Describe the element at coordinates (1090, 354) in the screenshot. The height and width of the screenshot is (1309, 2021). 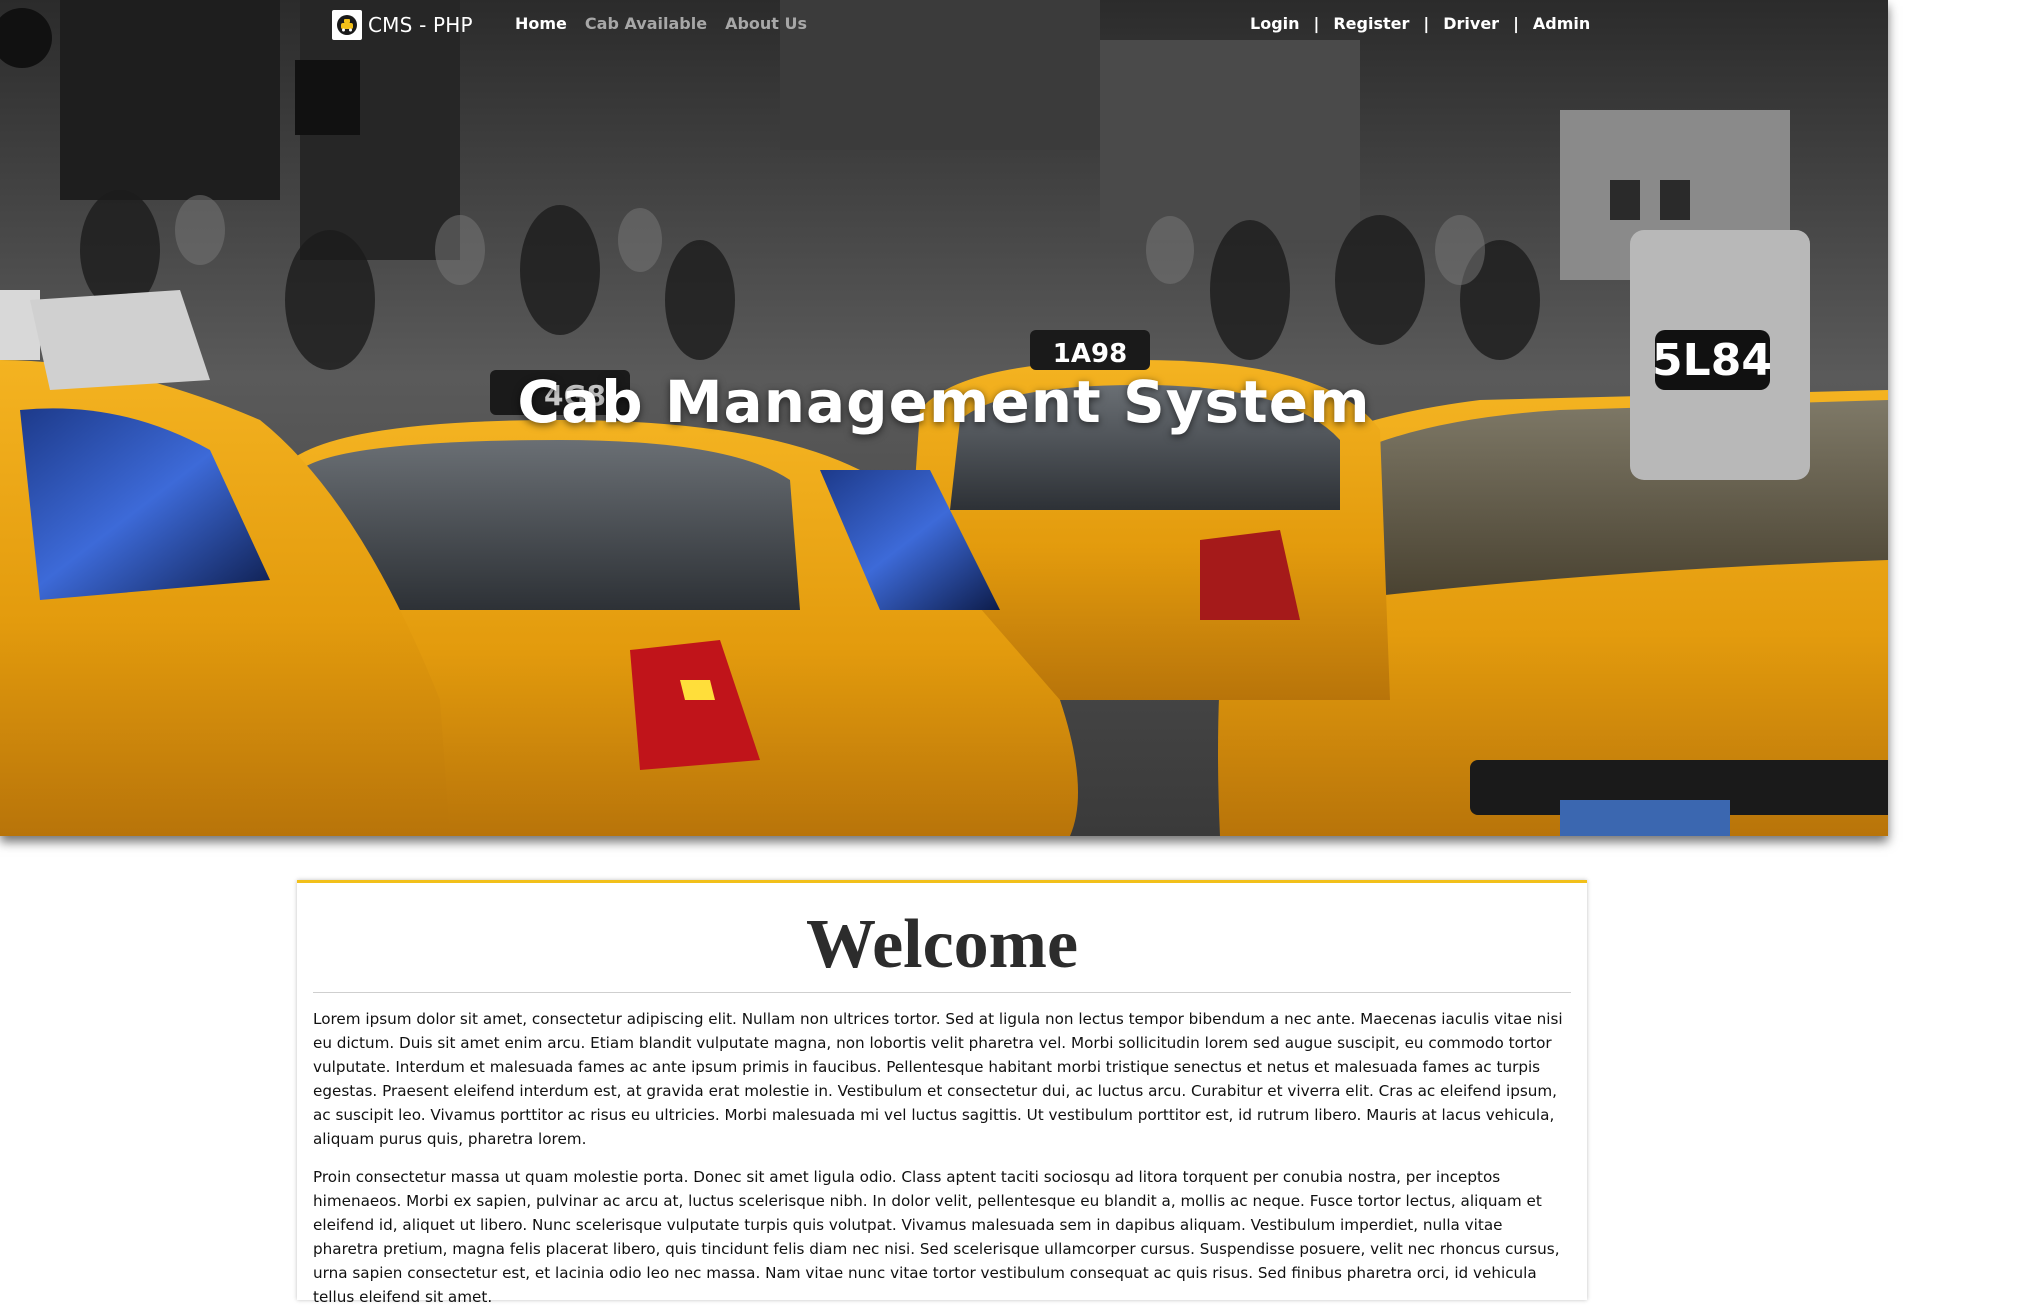
I see `hero-plate-1a98: 1A98` at that location.